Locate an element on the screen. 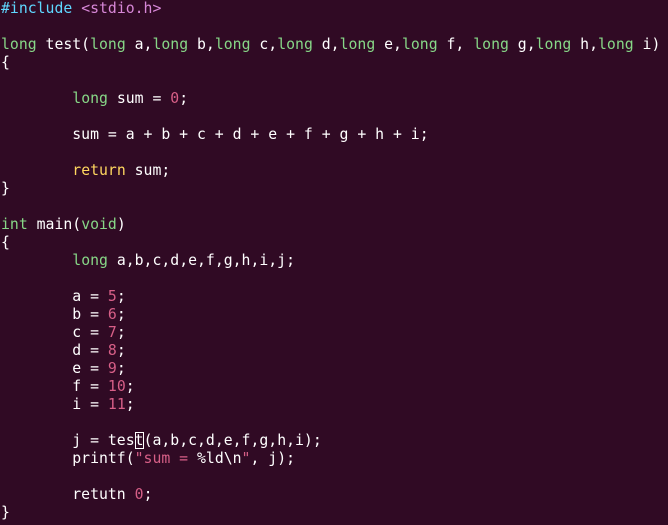 Image resolution: width=668 pixels, height=525 pixels. code-line: a = 5; is located at coordinates (63, 297).